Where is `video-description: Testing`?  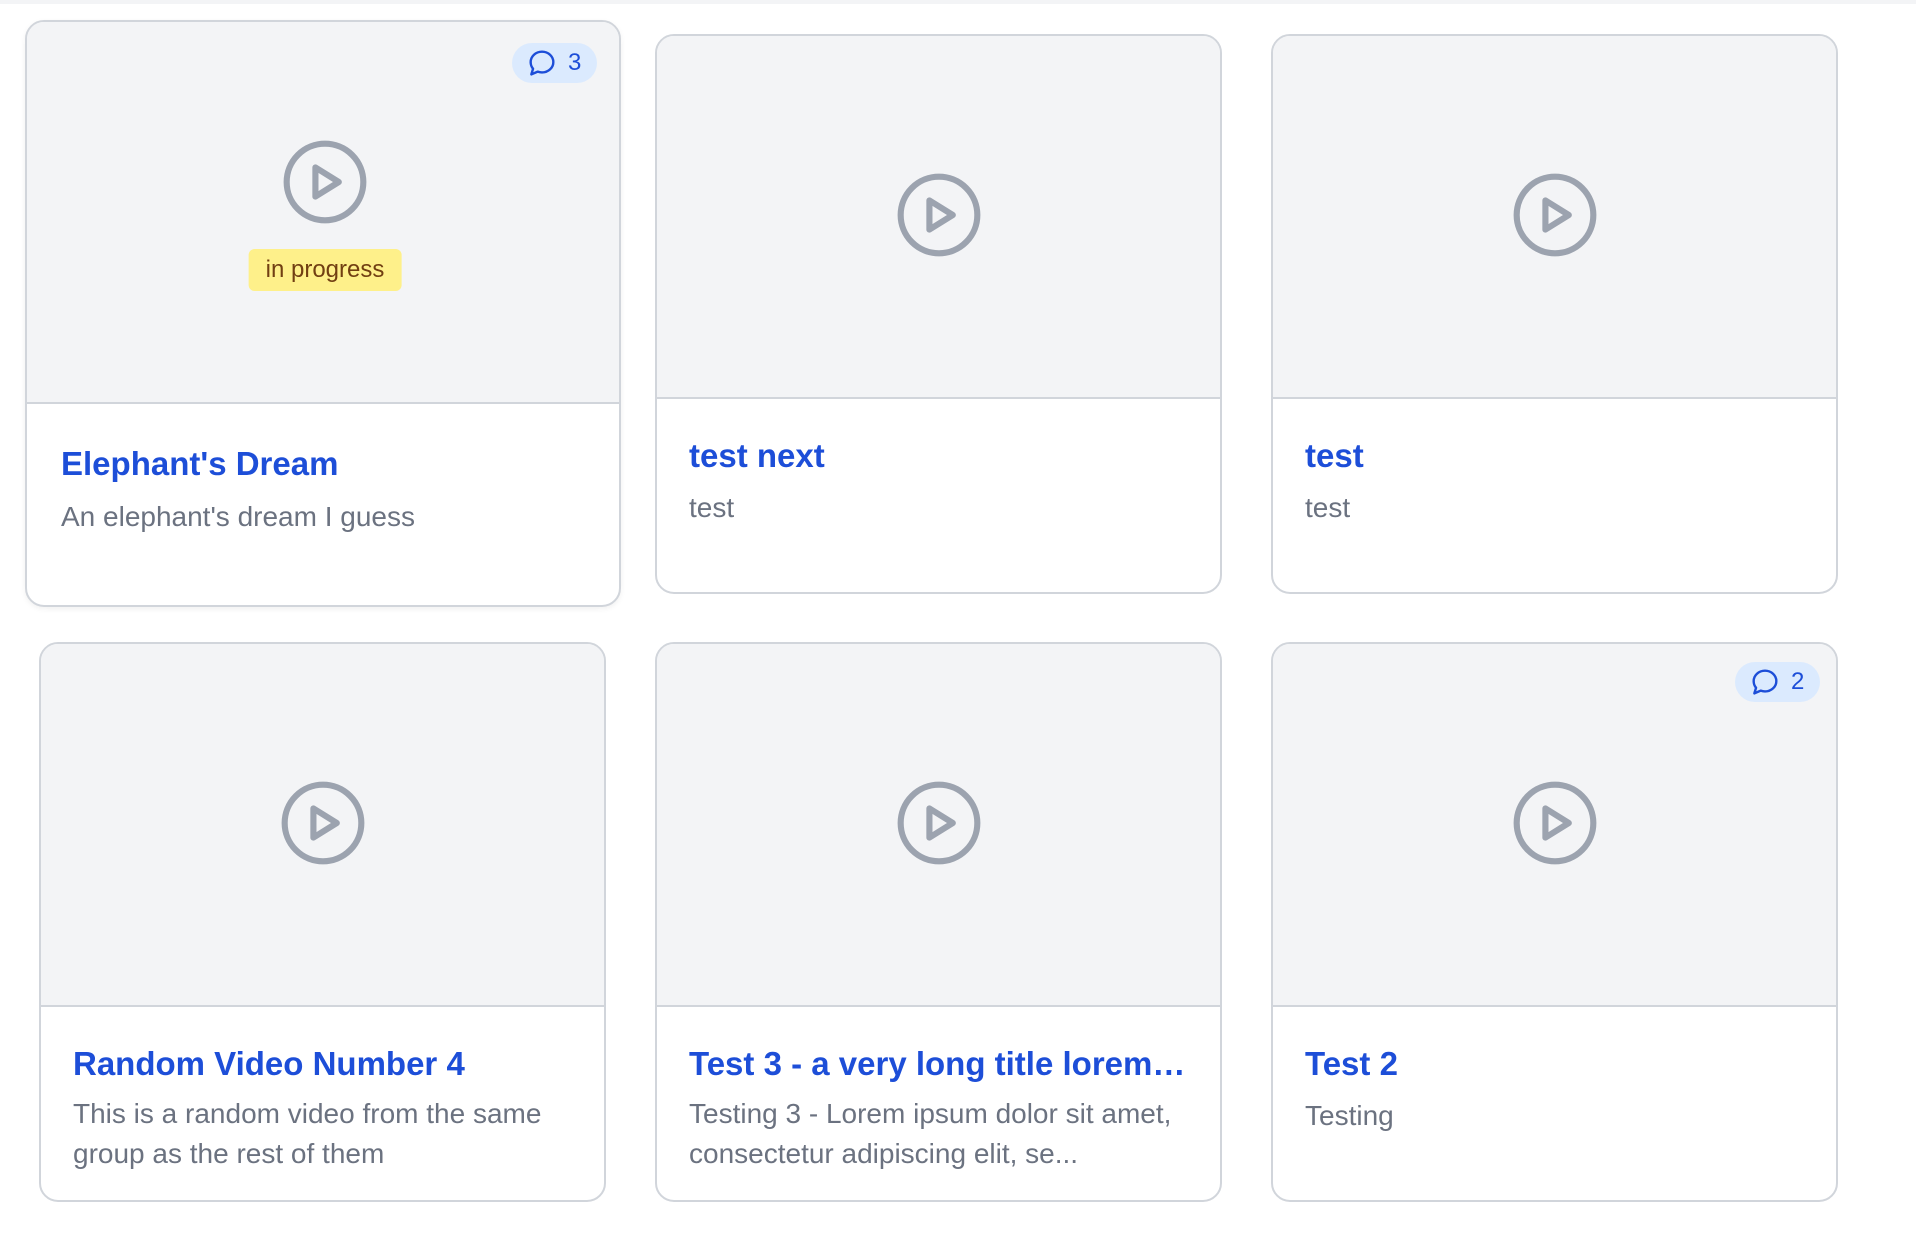 video-description: Testing is located at coordinates (1349, 1115).